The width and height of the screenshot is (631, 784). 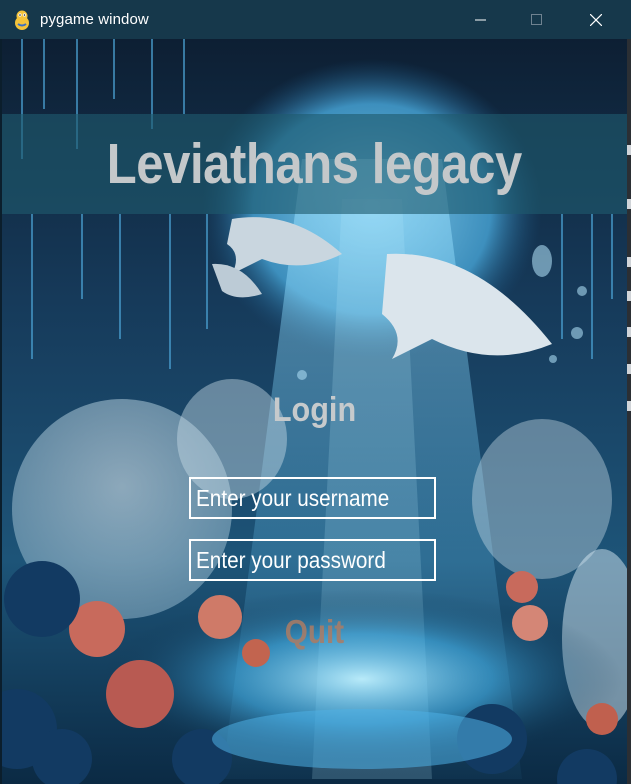 I want to click on login-heading: Login, so click(x=314, y=410).